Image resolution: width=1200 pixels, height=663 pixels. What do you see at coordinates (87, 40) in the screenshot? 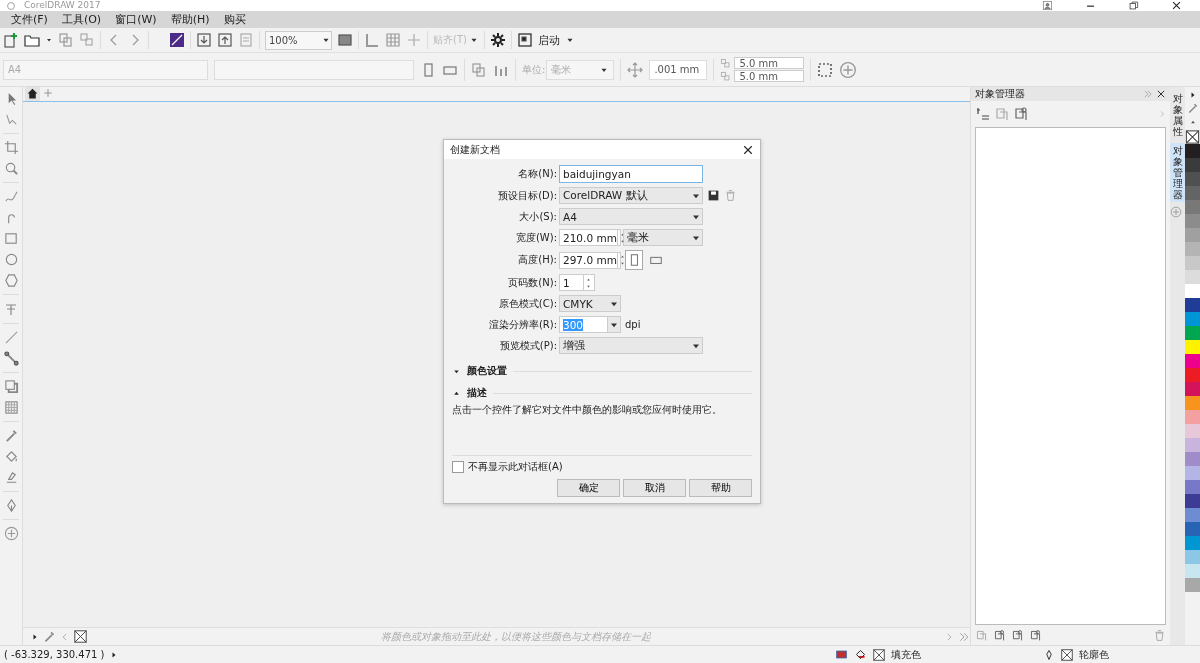
I see `paste-icon` at bounding box center [87, 40].